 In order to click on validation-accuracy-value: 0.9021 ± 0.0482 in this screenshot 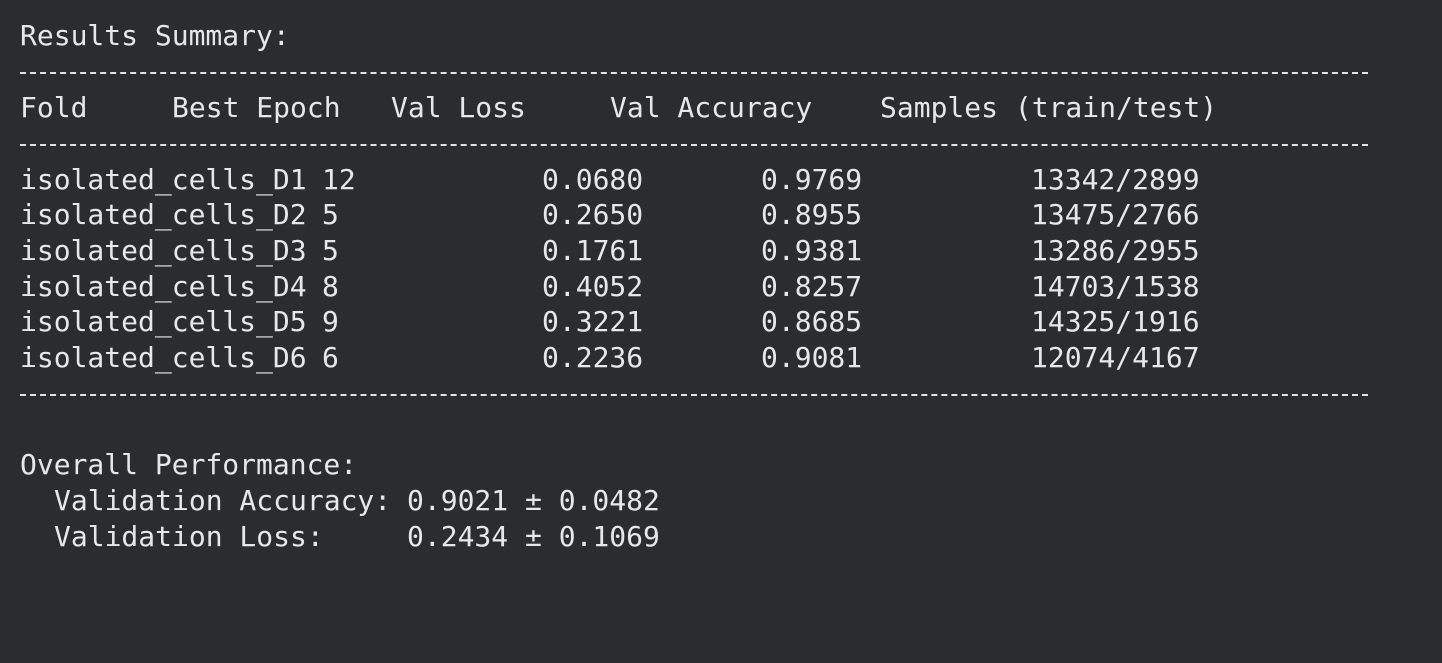, I will do `click(533, 500)`.